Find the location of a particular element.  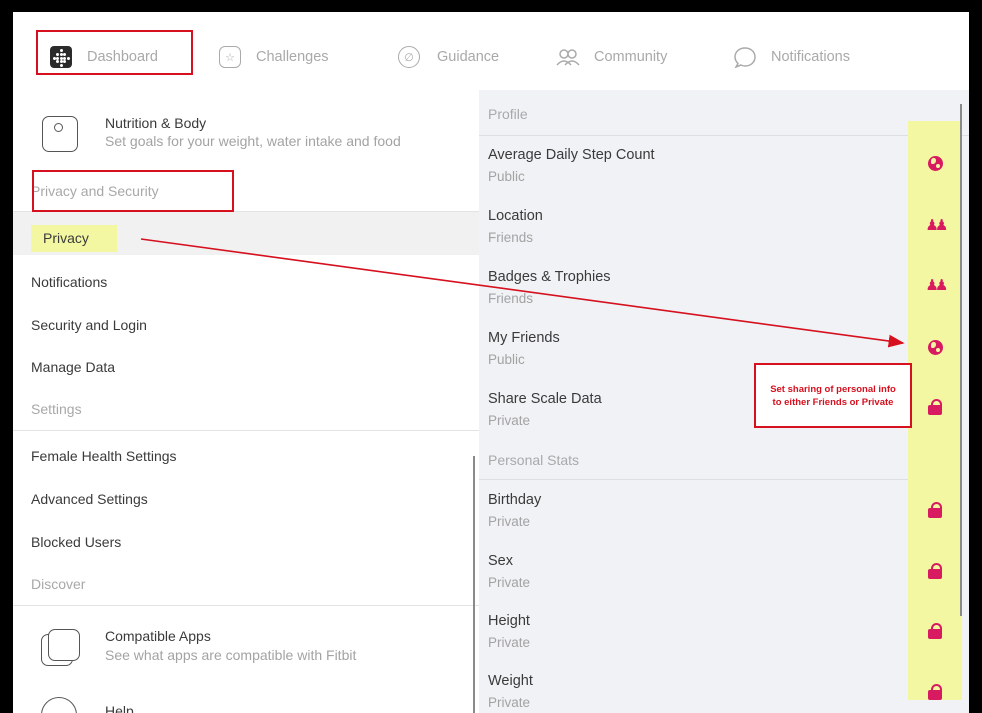

setting-sex: Sex is located at coordinates (500, 561).